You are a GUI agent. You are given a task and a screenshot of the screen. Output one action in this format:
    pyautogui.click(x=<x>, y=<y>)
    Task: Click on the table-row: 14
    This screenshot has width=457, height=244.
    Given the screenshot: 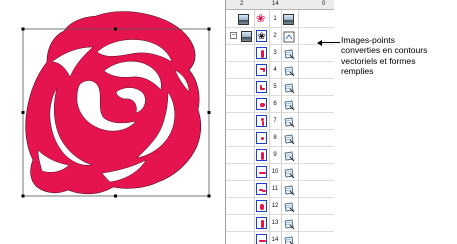 What is the action you would take?
    pyautogui.click(x=280, y=238)
    